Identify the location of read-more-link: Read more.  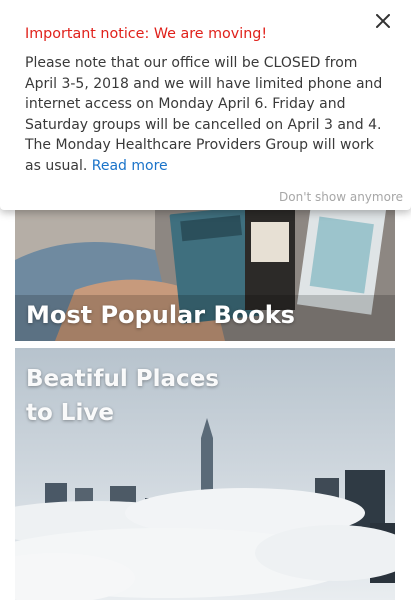
(130, 166).